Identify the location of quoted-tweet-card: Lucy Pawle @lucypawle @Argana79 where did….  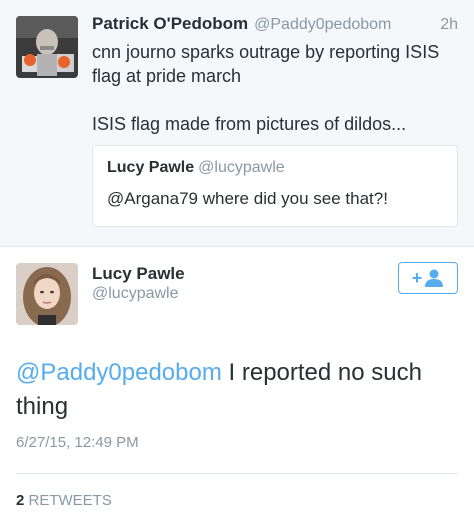
(275, 186).